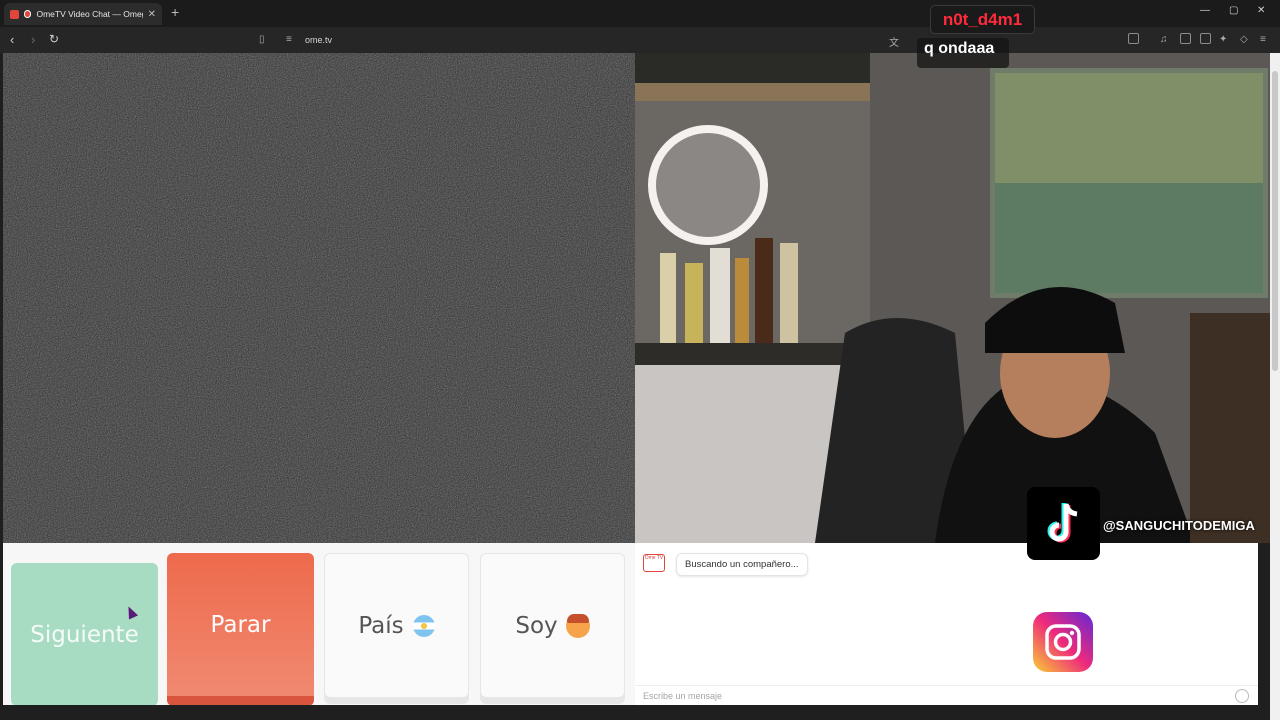  Describe the element at coordinates (683, 696) in the screenshot. I see `message-input-placeholder: Escribe un mensaje` at that location.